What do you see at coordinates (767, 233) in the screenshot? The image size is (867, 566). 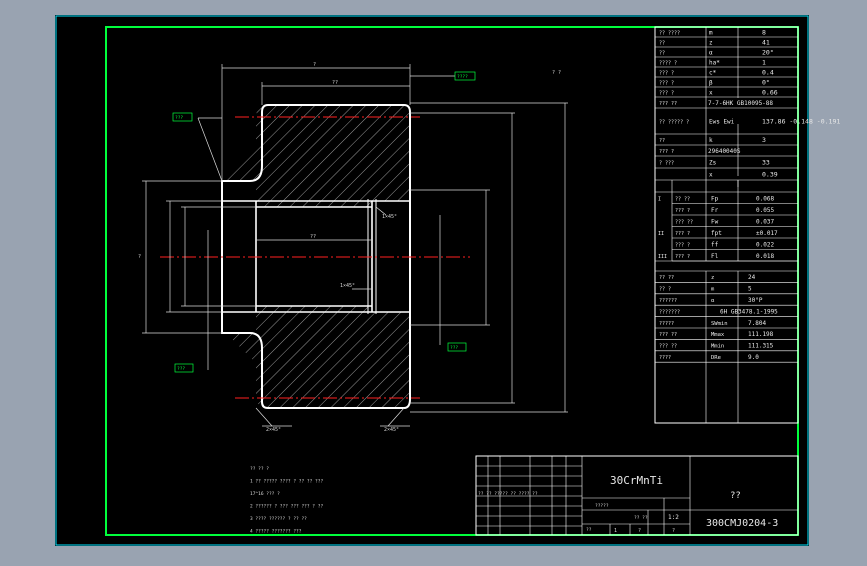 I see `param-value: ±0.017` at bounding box center [767, 233].